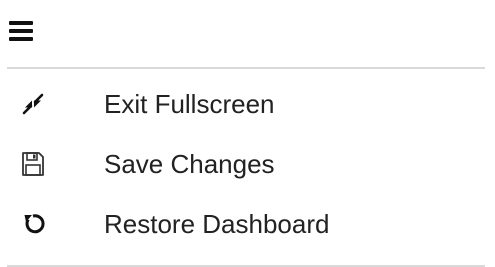 The width and height of the screenshot is (495, 267). I want to click on menu-item-label: Exit Fullscreen, so click(189, 104).